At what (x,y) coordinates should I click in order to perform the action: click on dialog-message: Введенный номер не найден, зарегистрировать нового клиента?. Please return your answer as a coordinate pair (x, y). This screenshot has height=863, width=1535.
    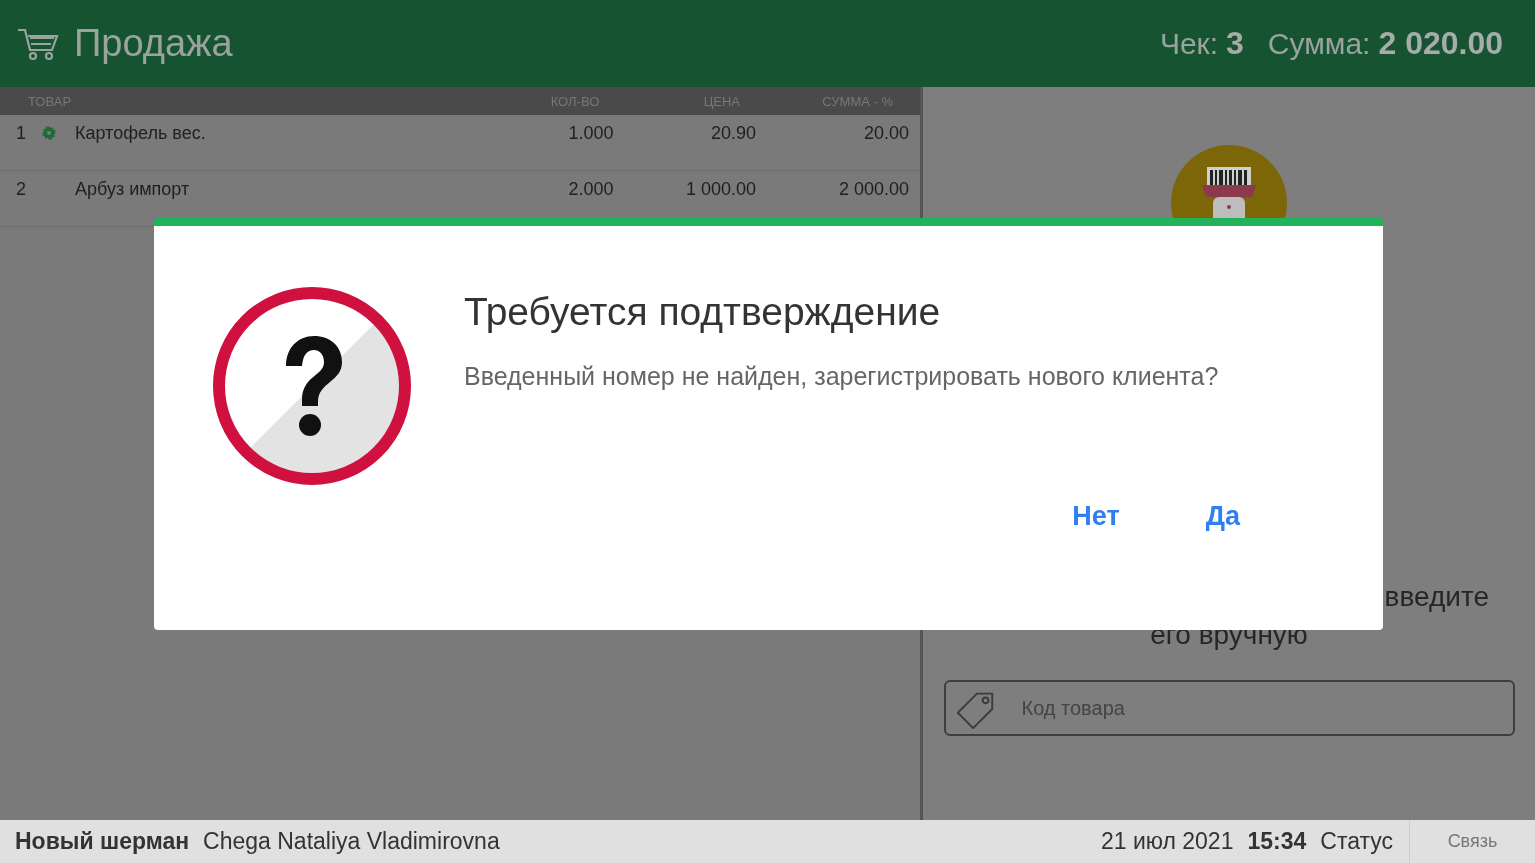
    Looking at the image, I should click on (842, 376).